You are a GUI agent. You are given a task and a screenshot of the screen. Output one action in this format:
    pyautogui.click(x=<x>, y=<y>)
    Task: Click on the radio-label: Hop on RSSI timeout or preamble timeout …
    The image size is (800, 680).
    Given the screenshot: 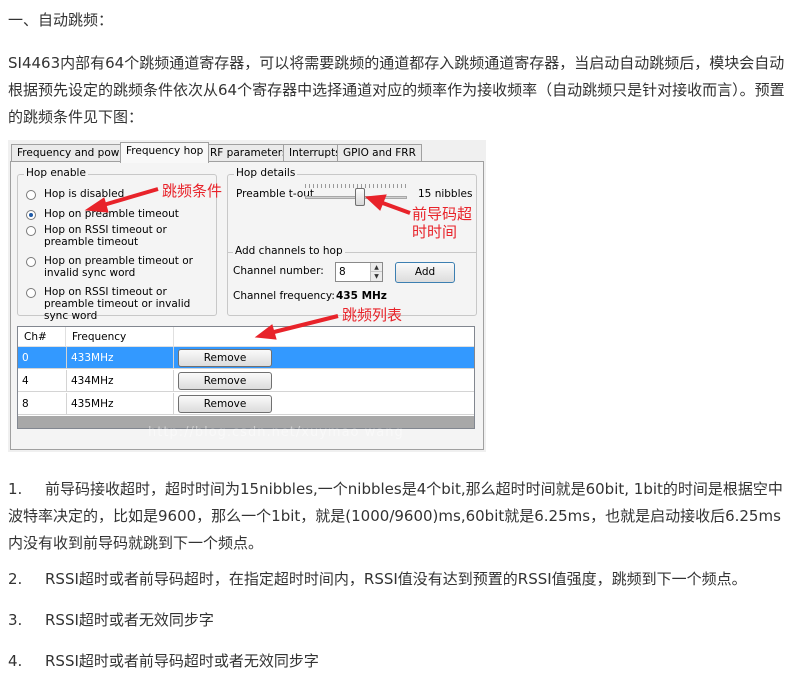 What is the action you would take?
    pyautogui.click(x=117, y=304)
    